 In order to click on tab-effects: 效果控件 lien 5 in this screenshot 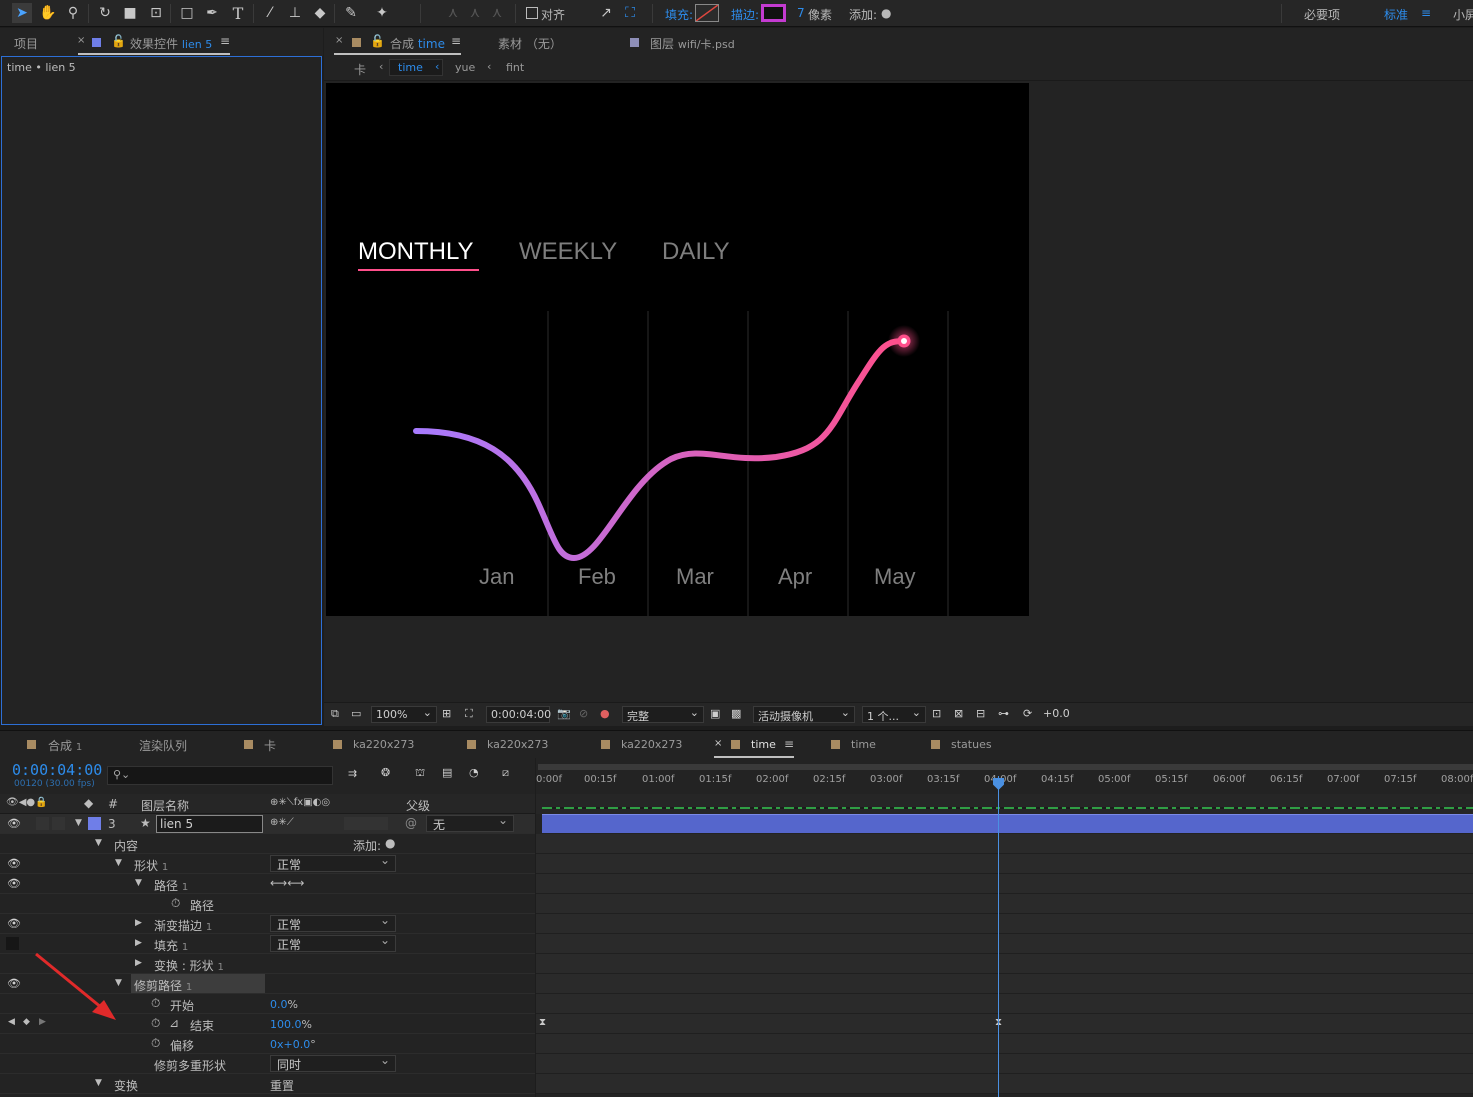, I will do `click(171, 43)`.